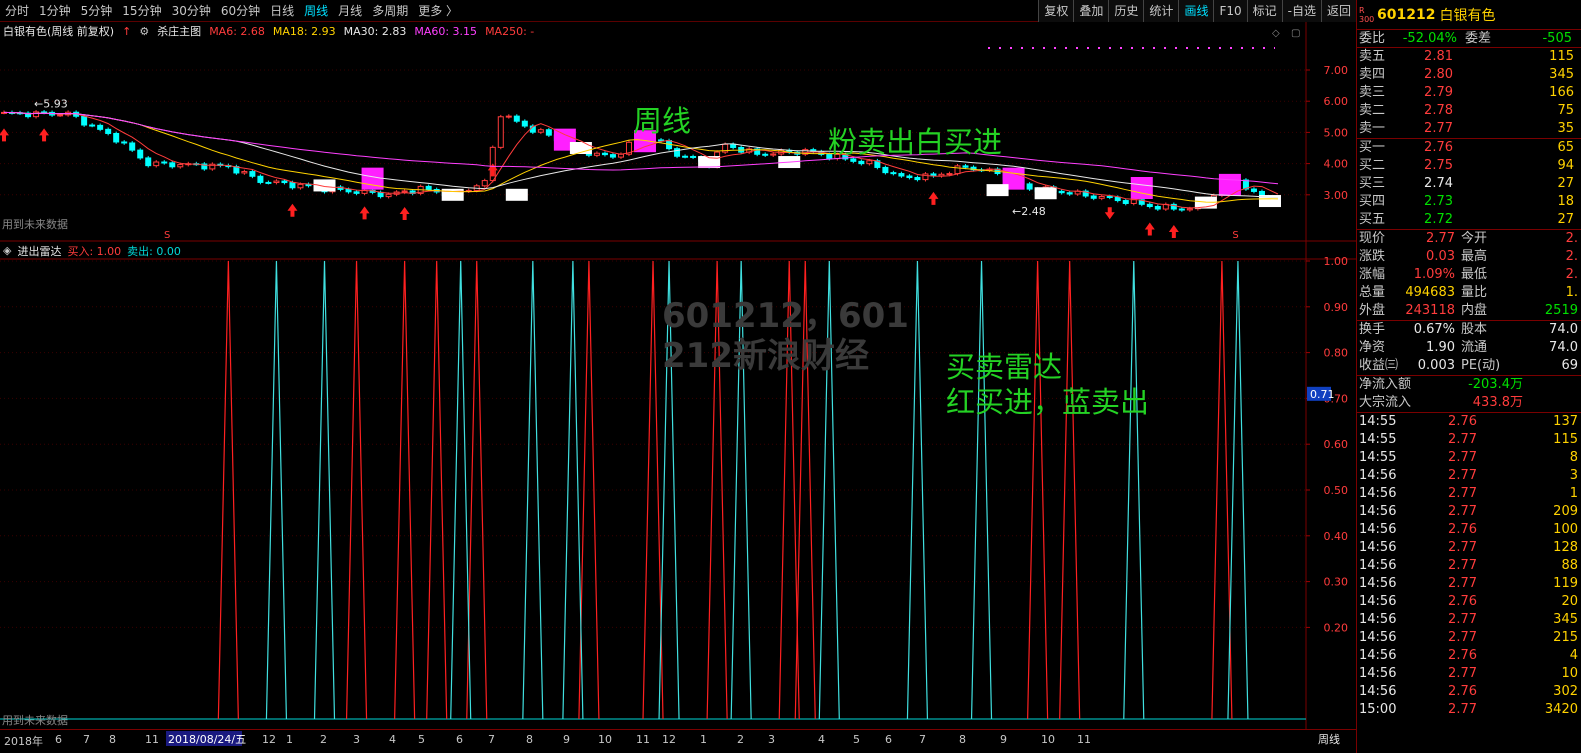 Image resolution: width=1581 pixels, height=753 pixels. What do you see at coordinates (1474, 310) in the screenshot?
I see `quote-label: 内盘` at bounding box center [1474, 310].